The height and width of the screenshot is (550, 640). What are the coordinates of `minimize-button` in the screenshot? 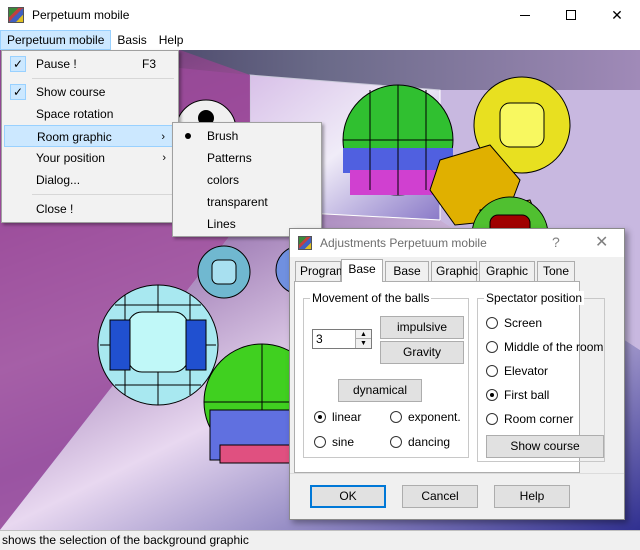 It's located at (525, 15).